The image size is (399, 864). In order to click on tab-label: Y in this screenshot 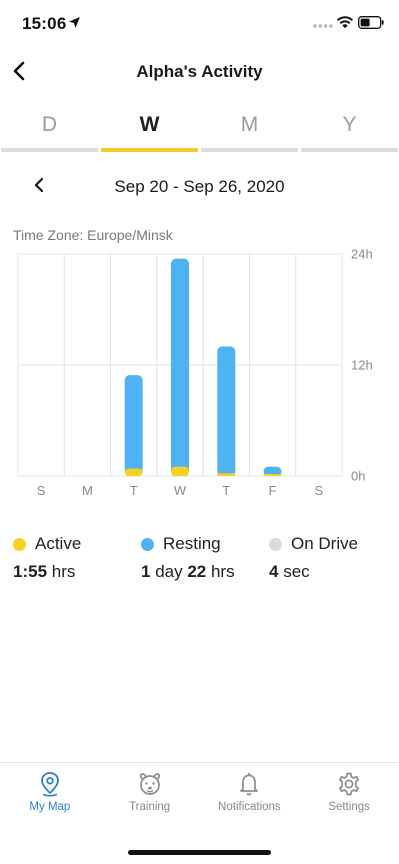, I will do `click(349, 124)`.